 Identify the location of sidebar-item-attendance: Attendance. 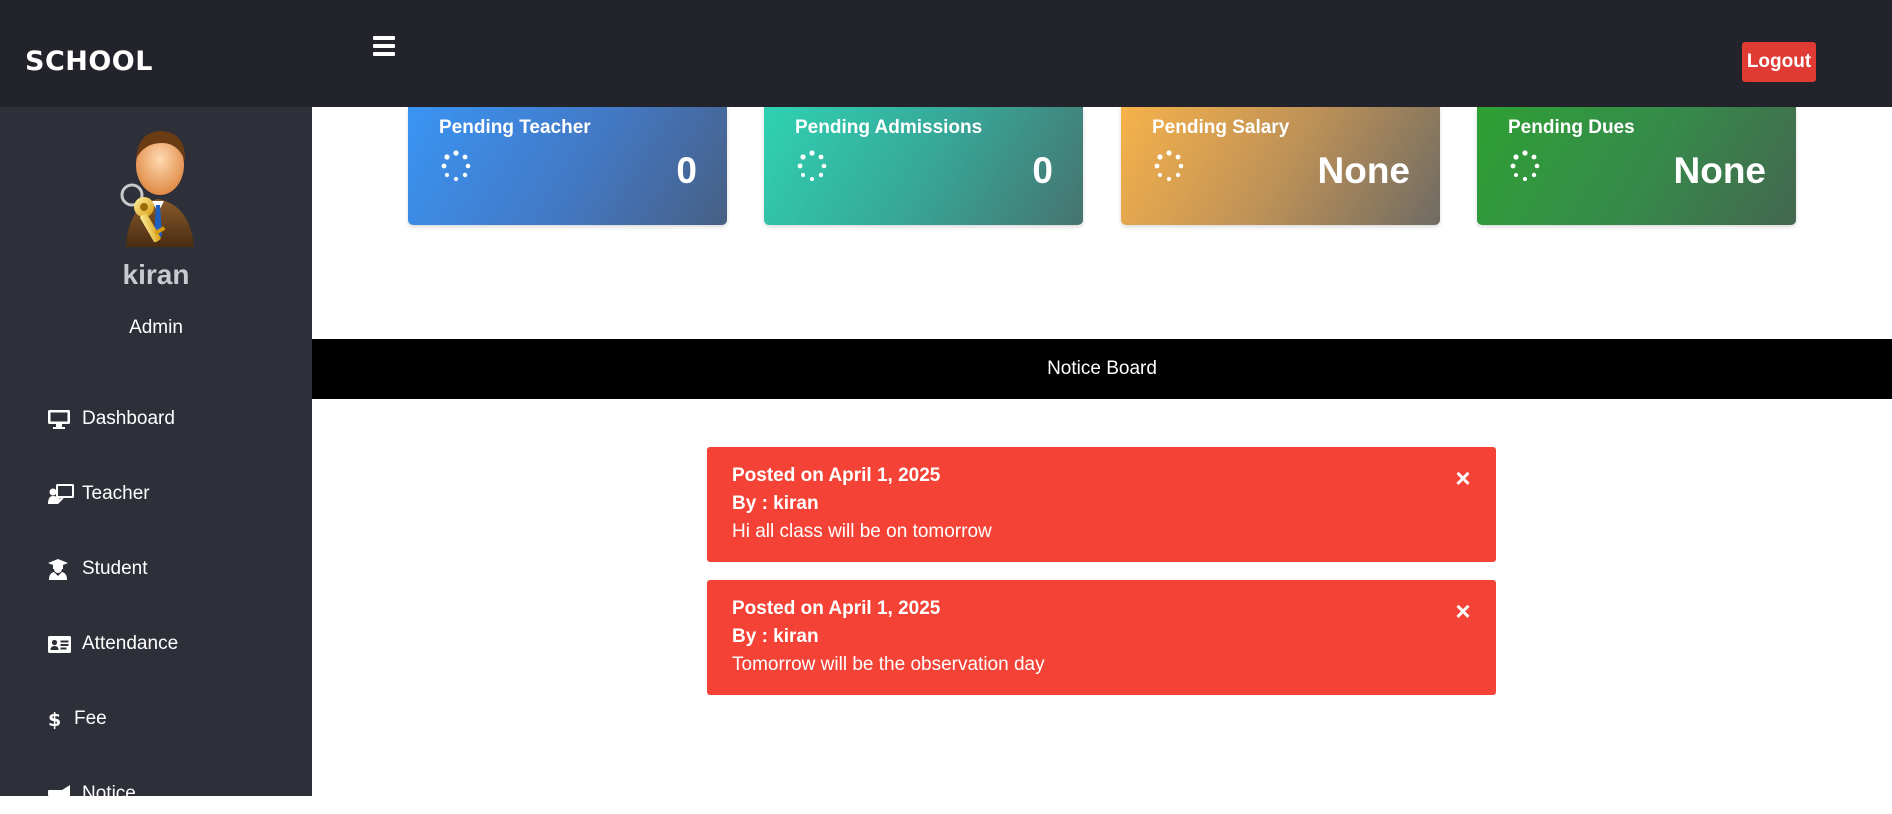
(113, 644).